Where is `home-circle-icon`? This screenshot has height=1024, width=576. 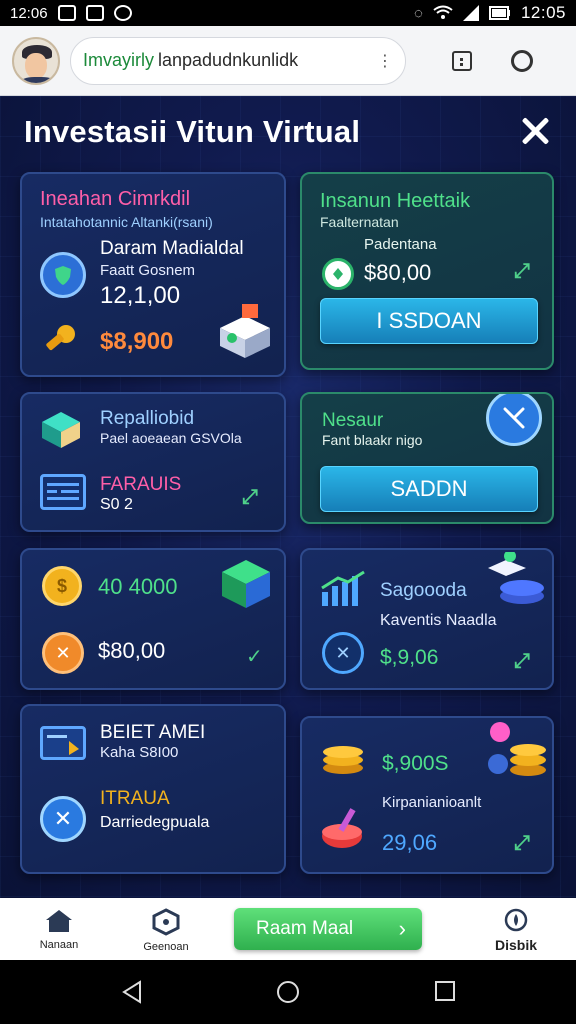 home-circle-icon is located at coordinates (288, 992).